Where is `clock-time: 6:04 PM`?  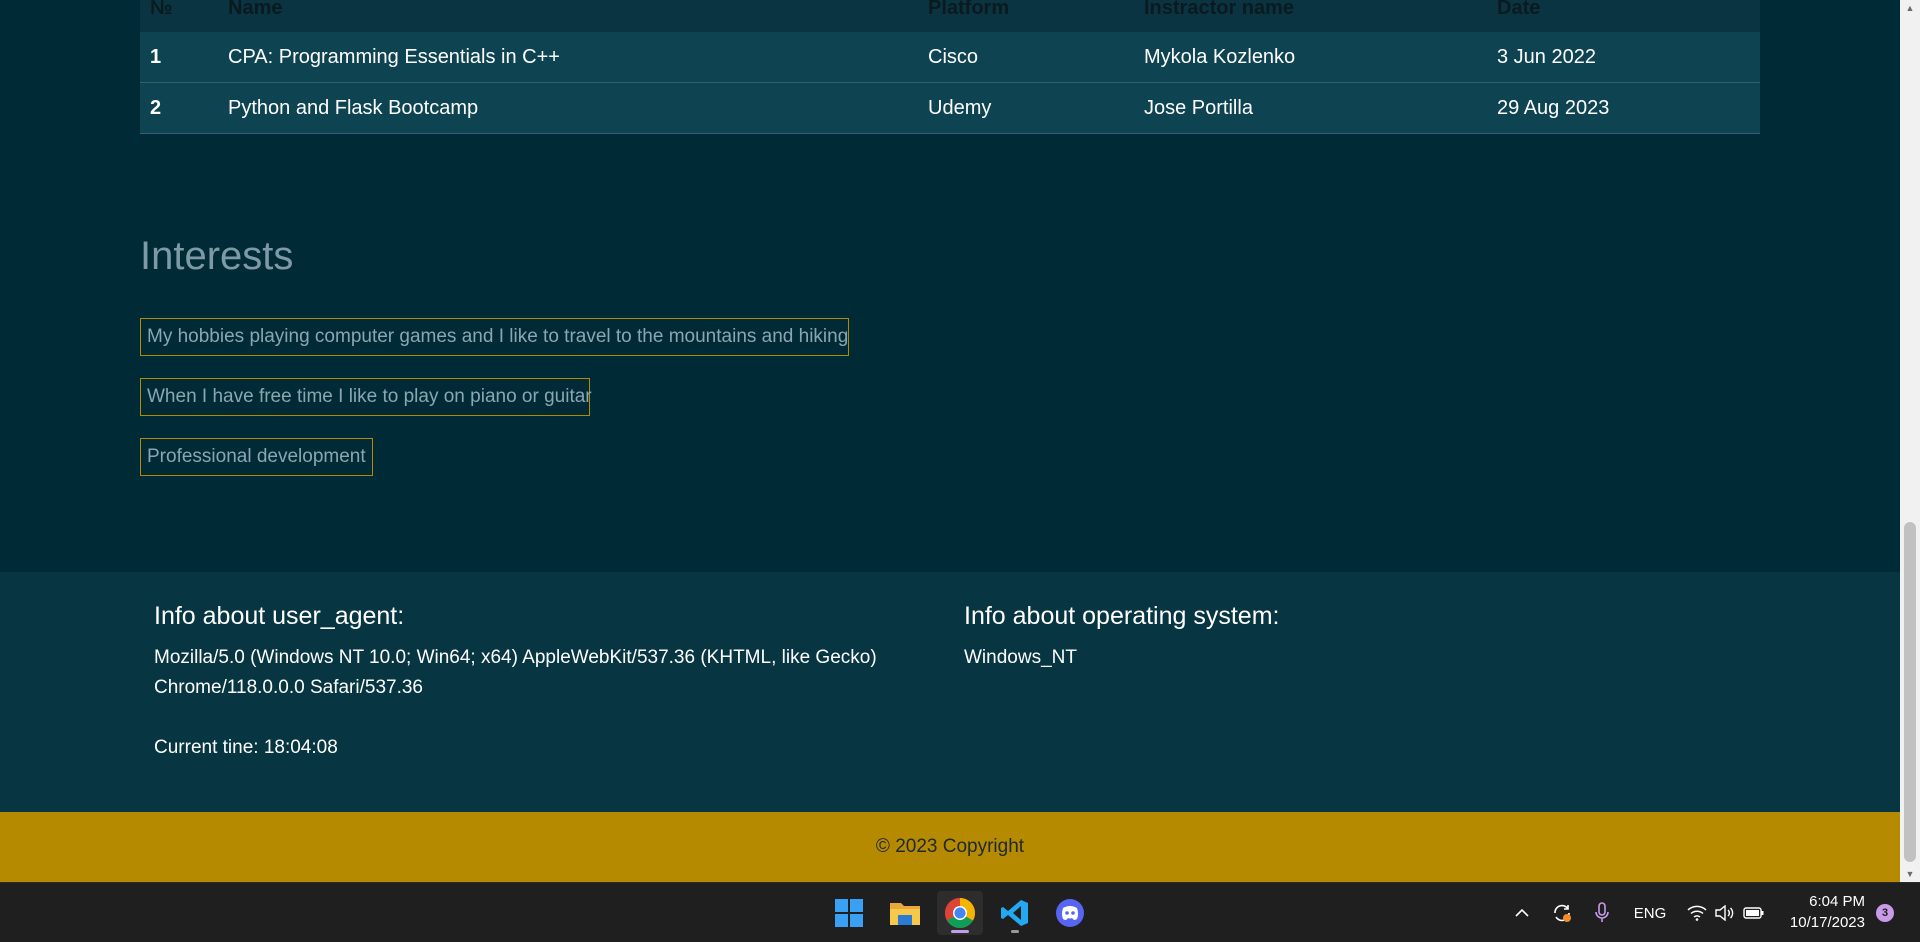 clock-time: 6:04 PM is located at coordinates (1837, 901).